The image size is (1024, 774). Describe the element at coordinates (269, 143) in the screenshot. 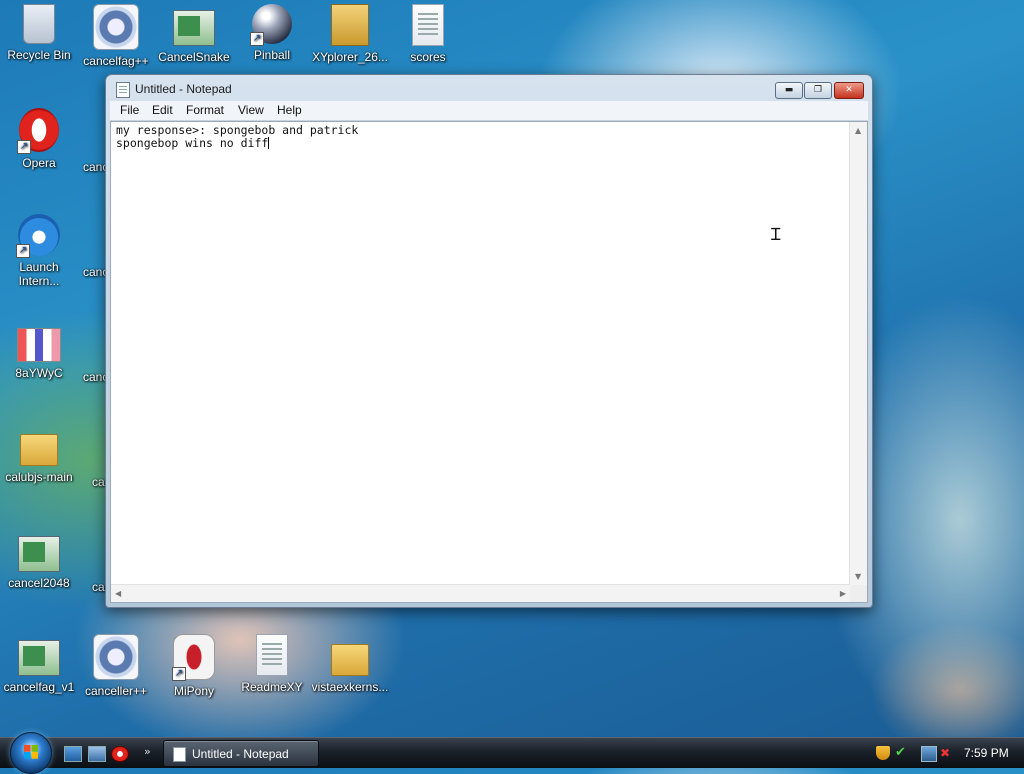

I see `text-caret` at that location.